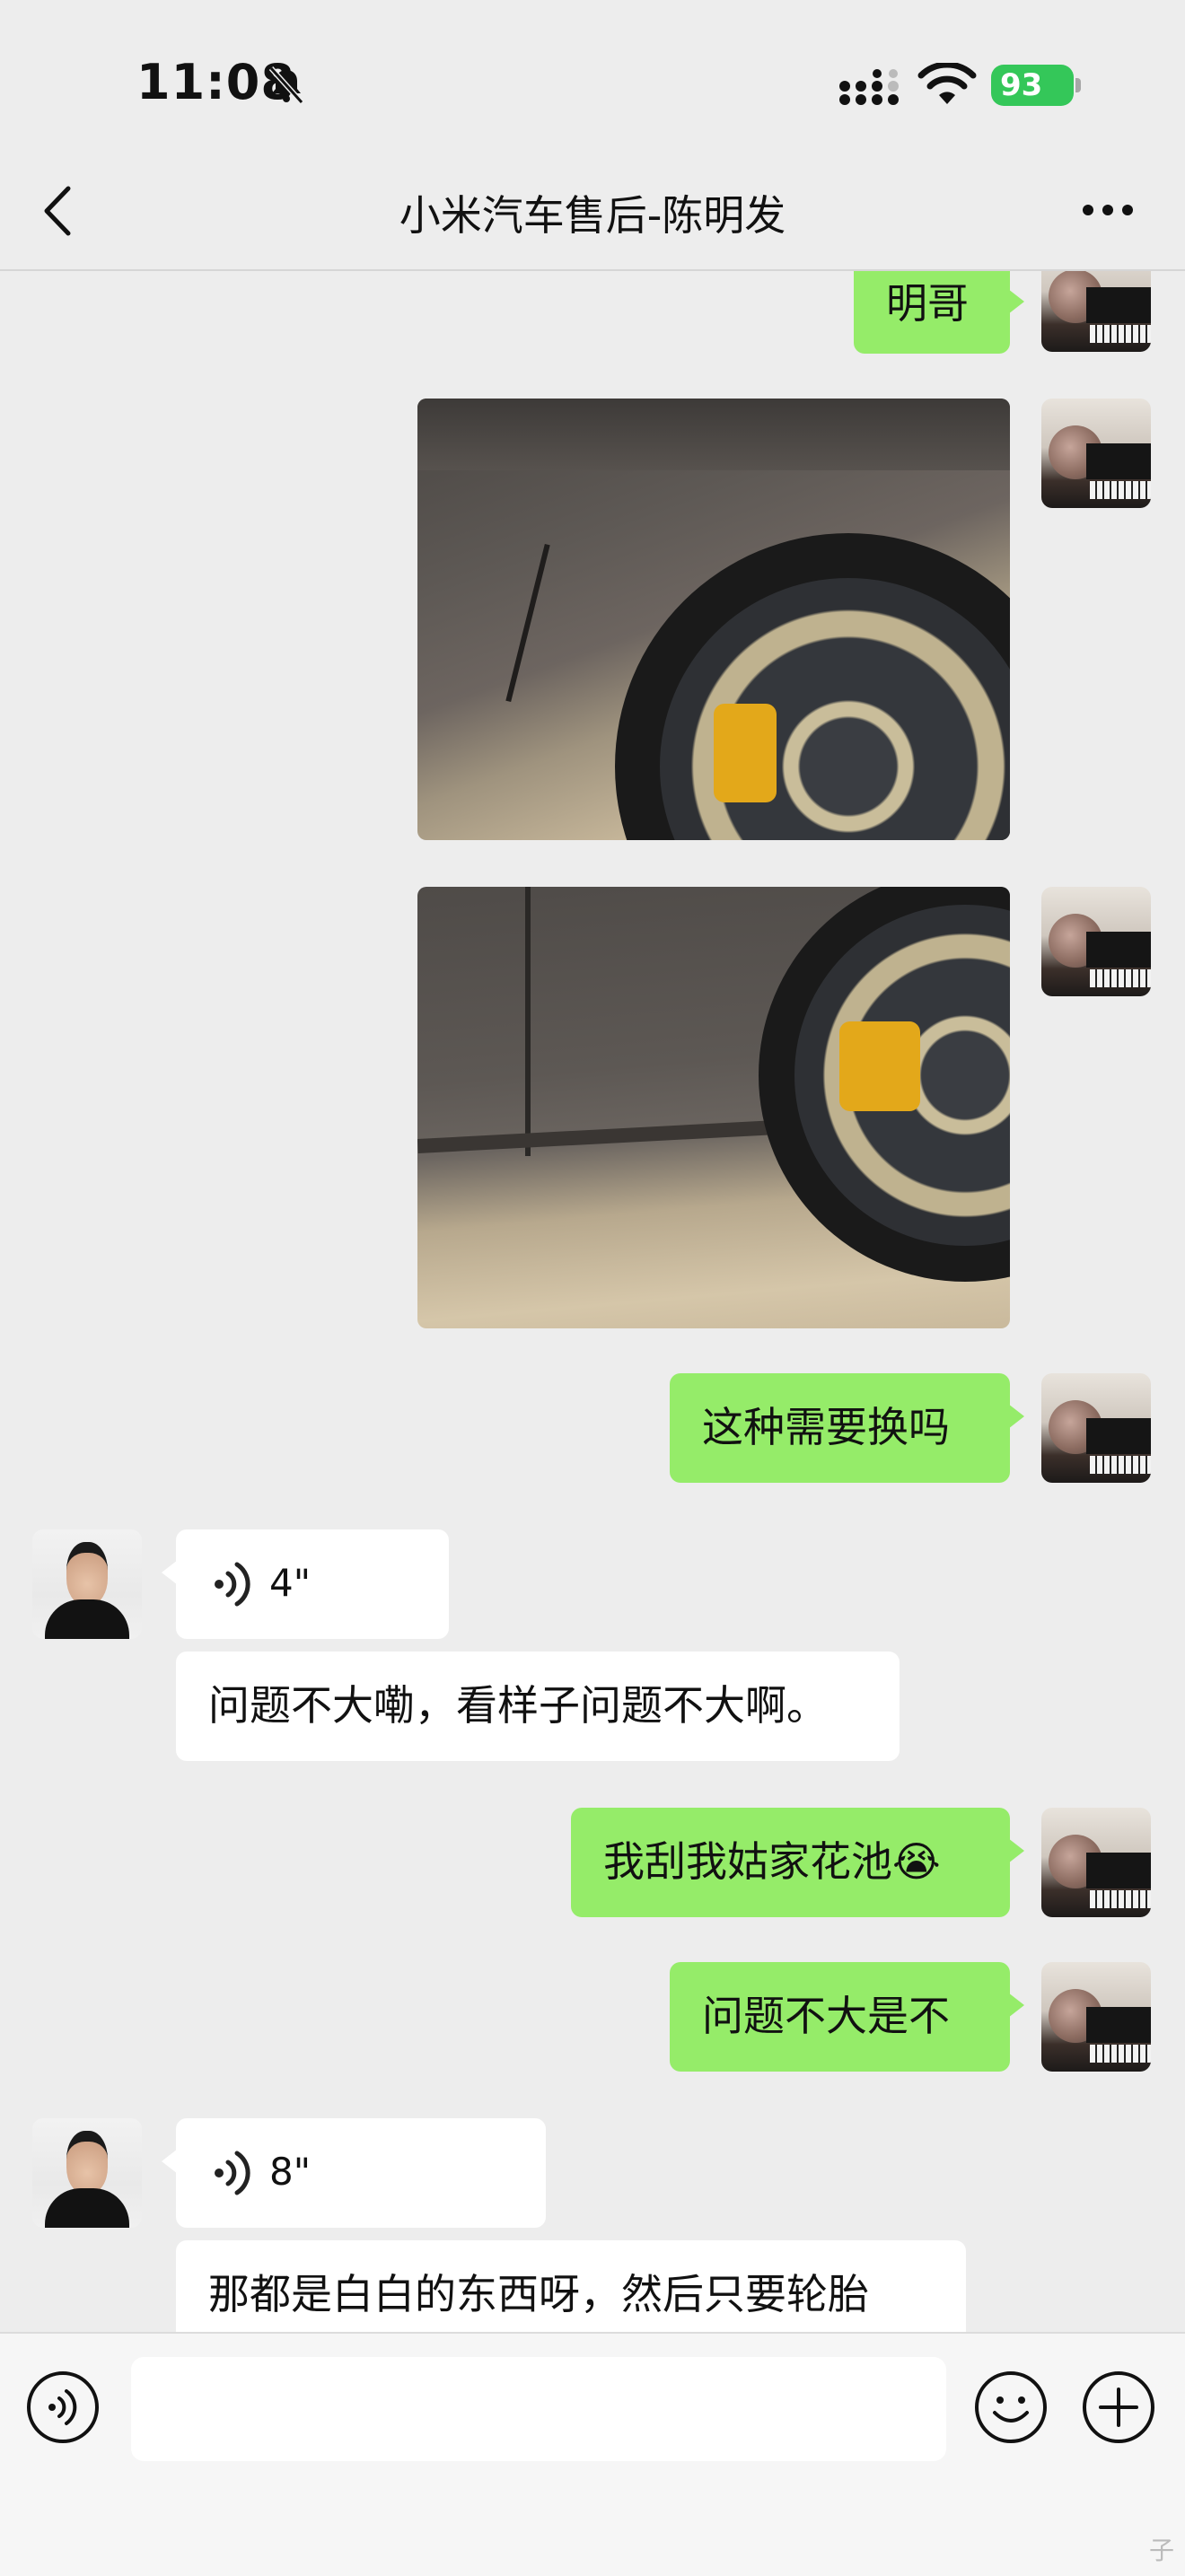 Image resolution: width=1185 pixels, height=2576 pixels. I want to click on message-bubble-mine: 我刮我姑家花池😭, so click(797, 1862).